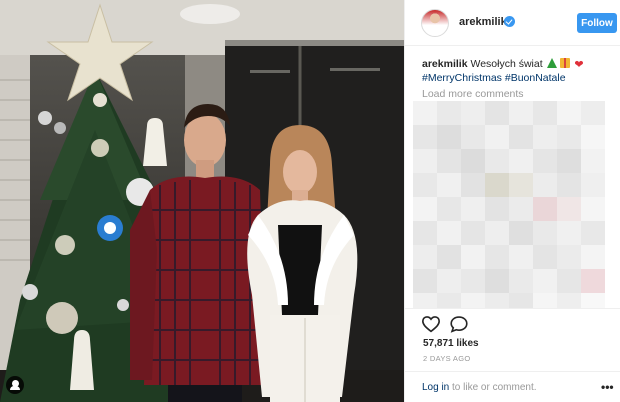  I want to click on login-text: Log in to like or comment., so click(479, 387).